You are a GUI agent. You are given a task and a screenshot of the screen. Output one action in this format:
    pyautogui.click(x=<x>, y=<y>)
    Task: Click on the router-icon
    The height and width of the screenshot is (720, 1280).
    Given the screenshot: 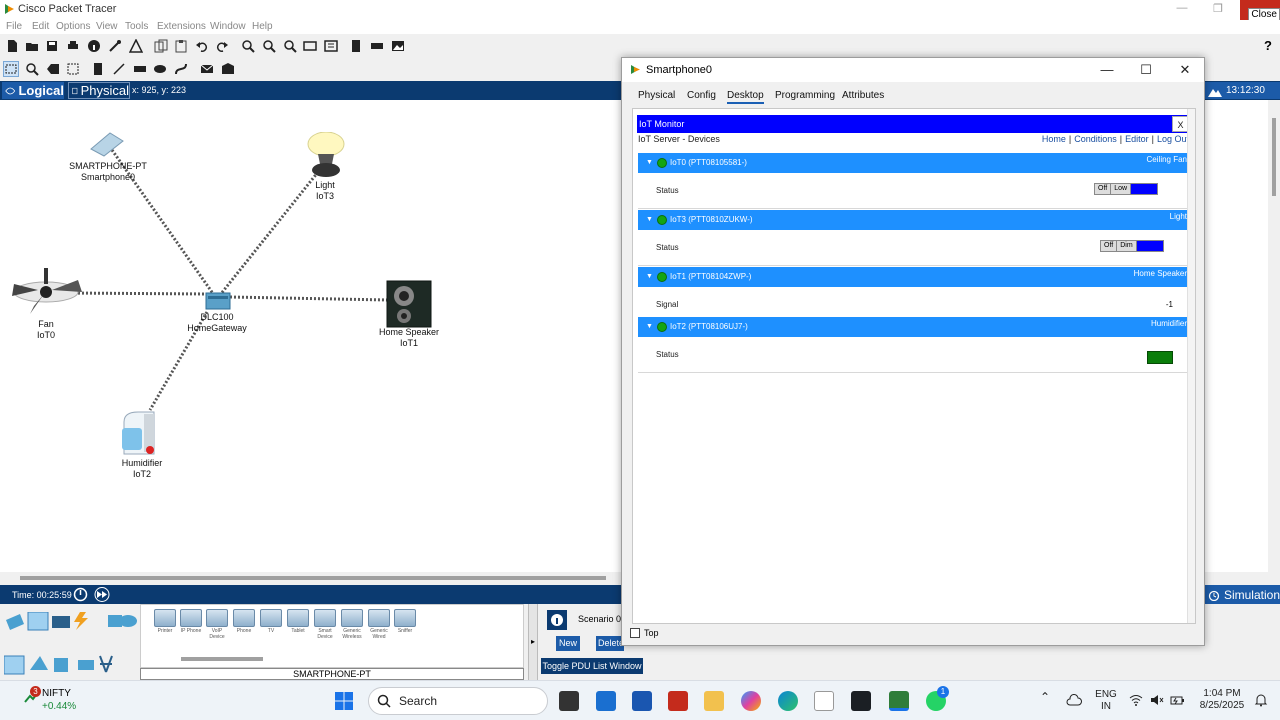 What is the action you would take?
    pyautogui.click(x=377, y=46)
    